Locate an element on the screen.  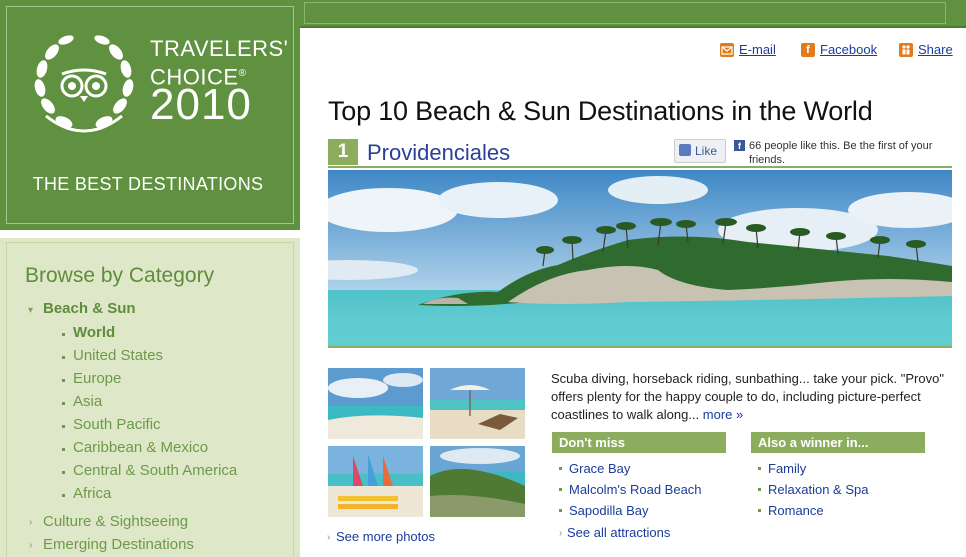
see-more-photos-link: See more photos is located at coordinates (385, 536).